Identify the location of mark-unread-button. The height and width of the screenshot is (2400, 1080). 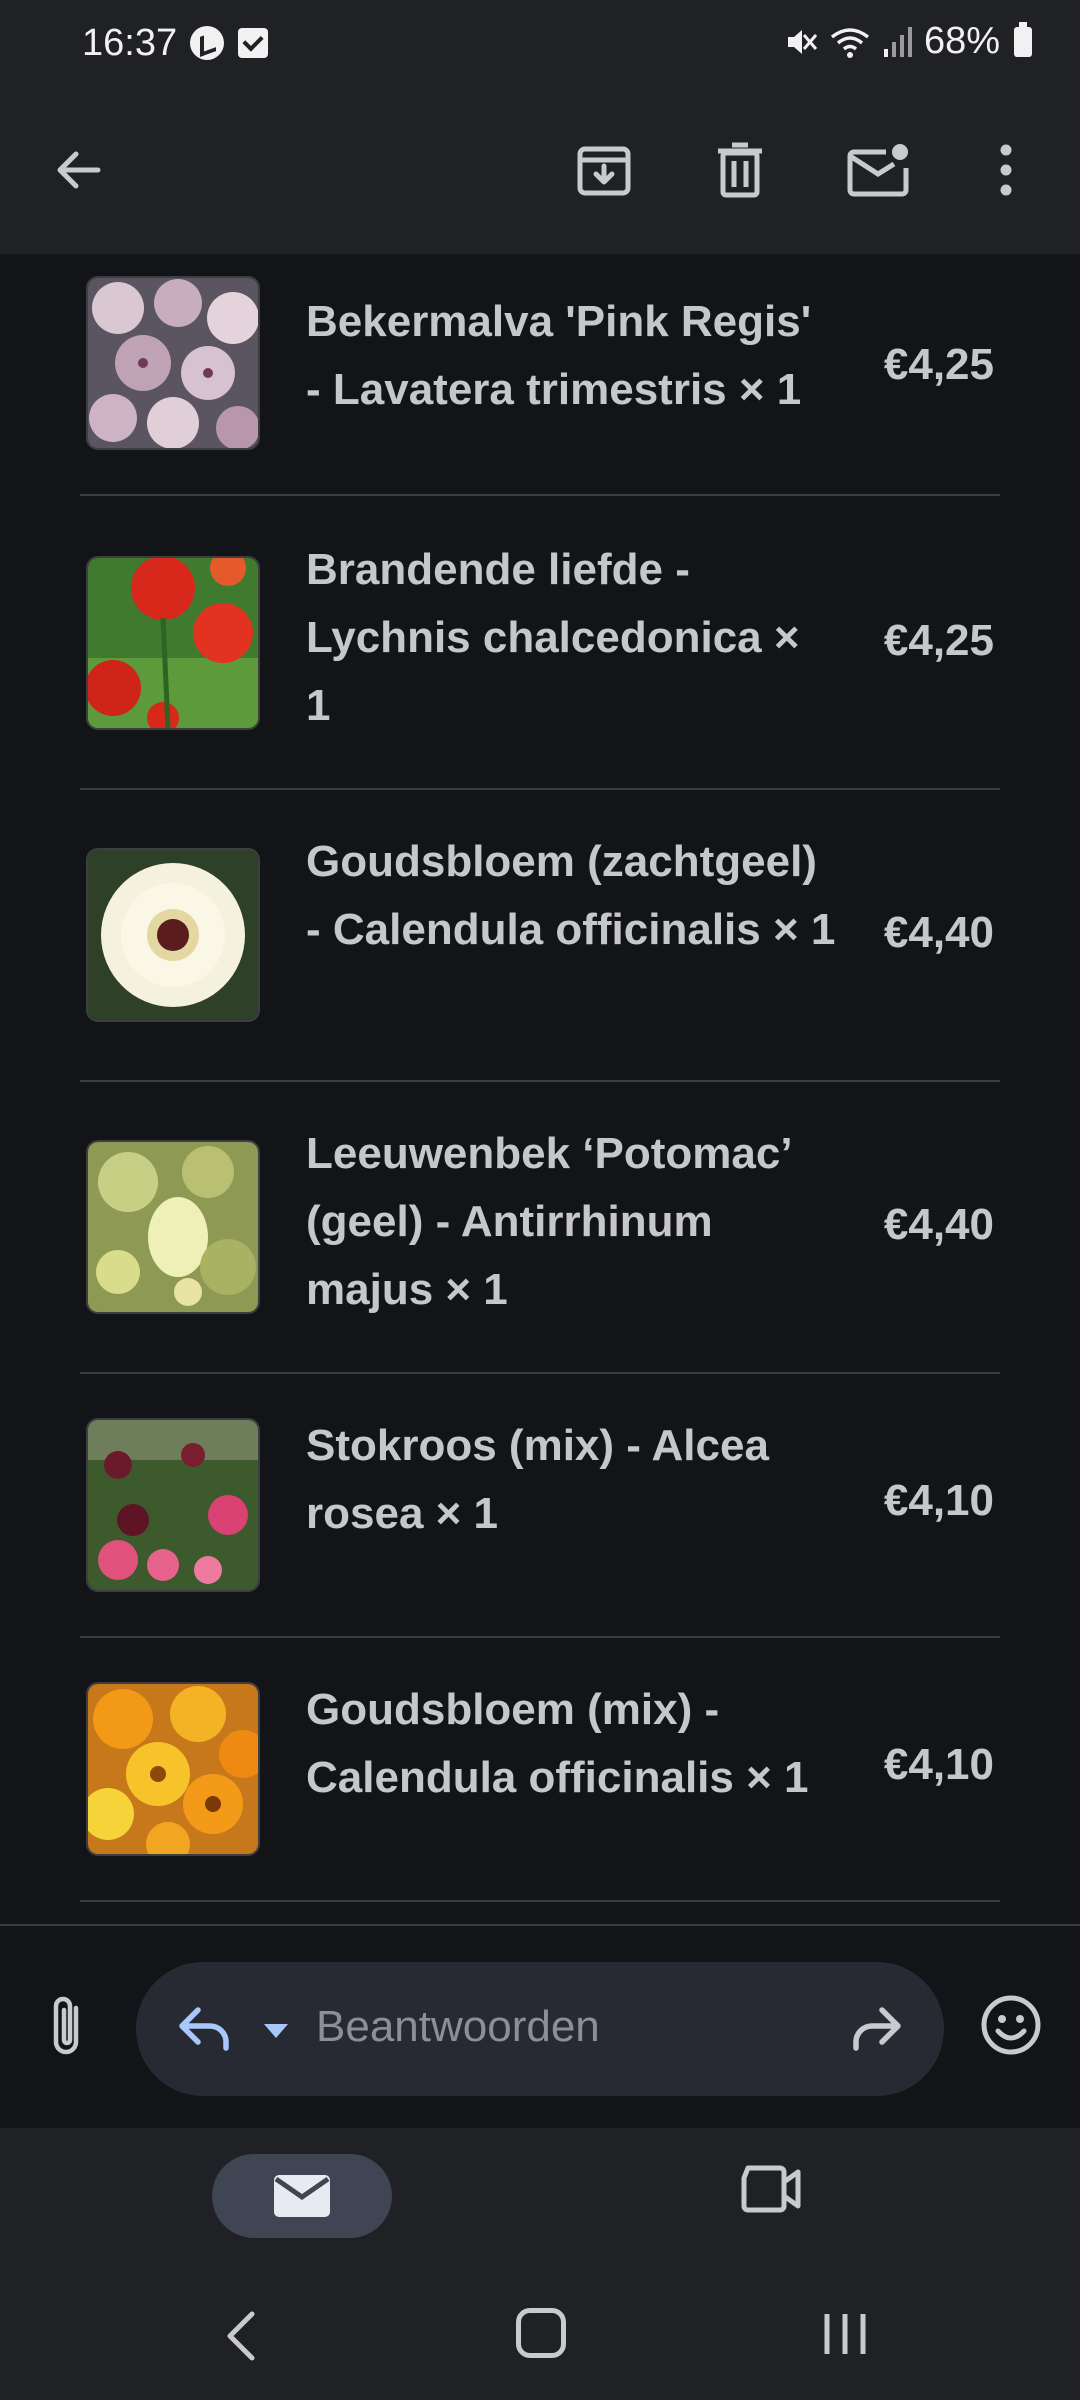
(878, 170).